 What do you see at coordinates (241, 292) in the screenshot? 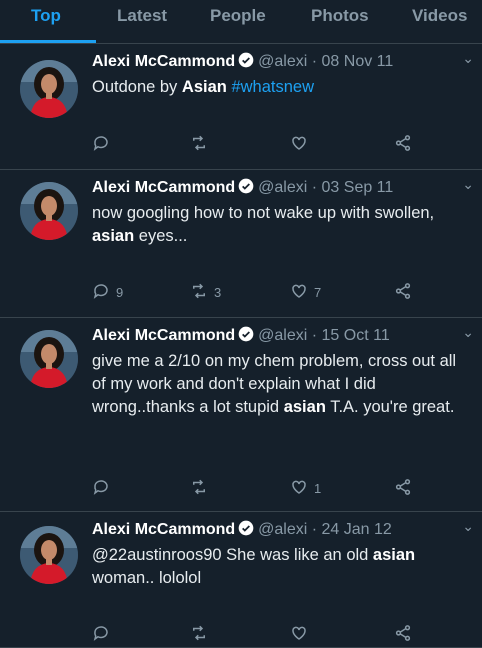
I see `tweet-actions: 9 3 7` at bounding box center [241, 292].